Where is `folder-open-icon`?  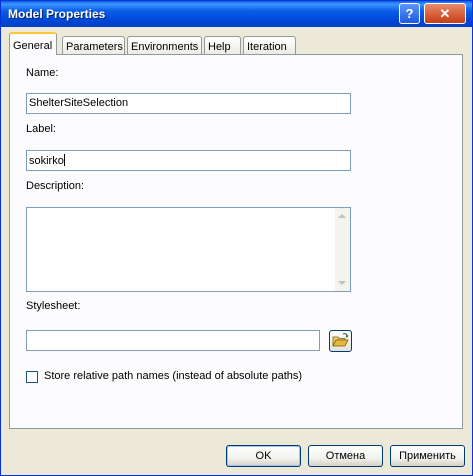 folder-open-icon is located at coordinates (340, 340).